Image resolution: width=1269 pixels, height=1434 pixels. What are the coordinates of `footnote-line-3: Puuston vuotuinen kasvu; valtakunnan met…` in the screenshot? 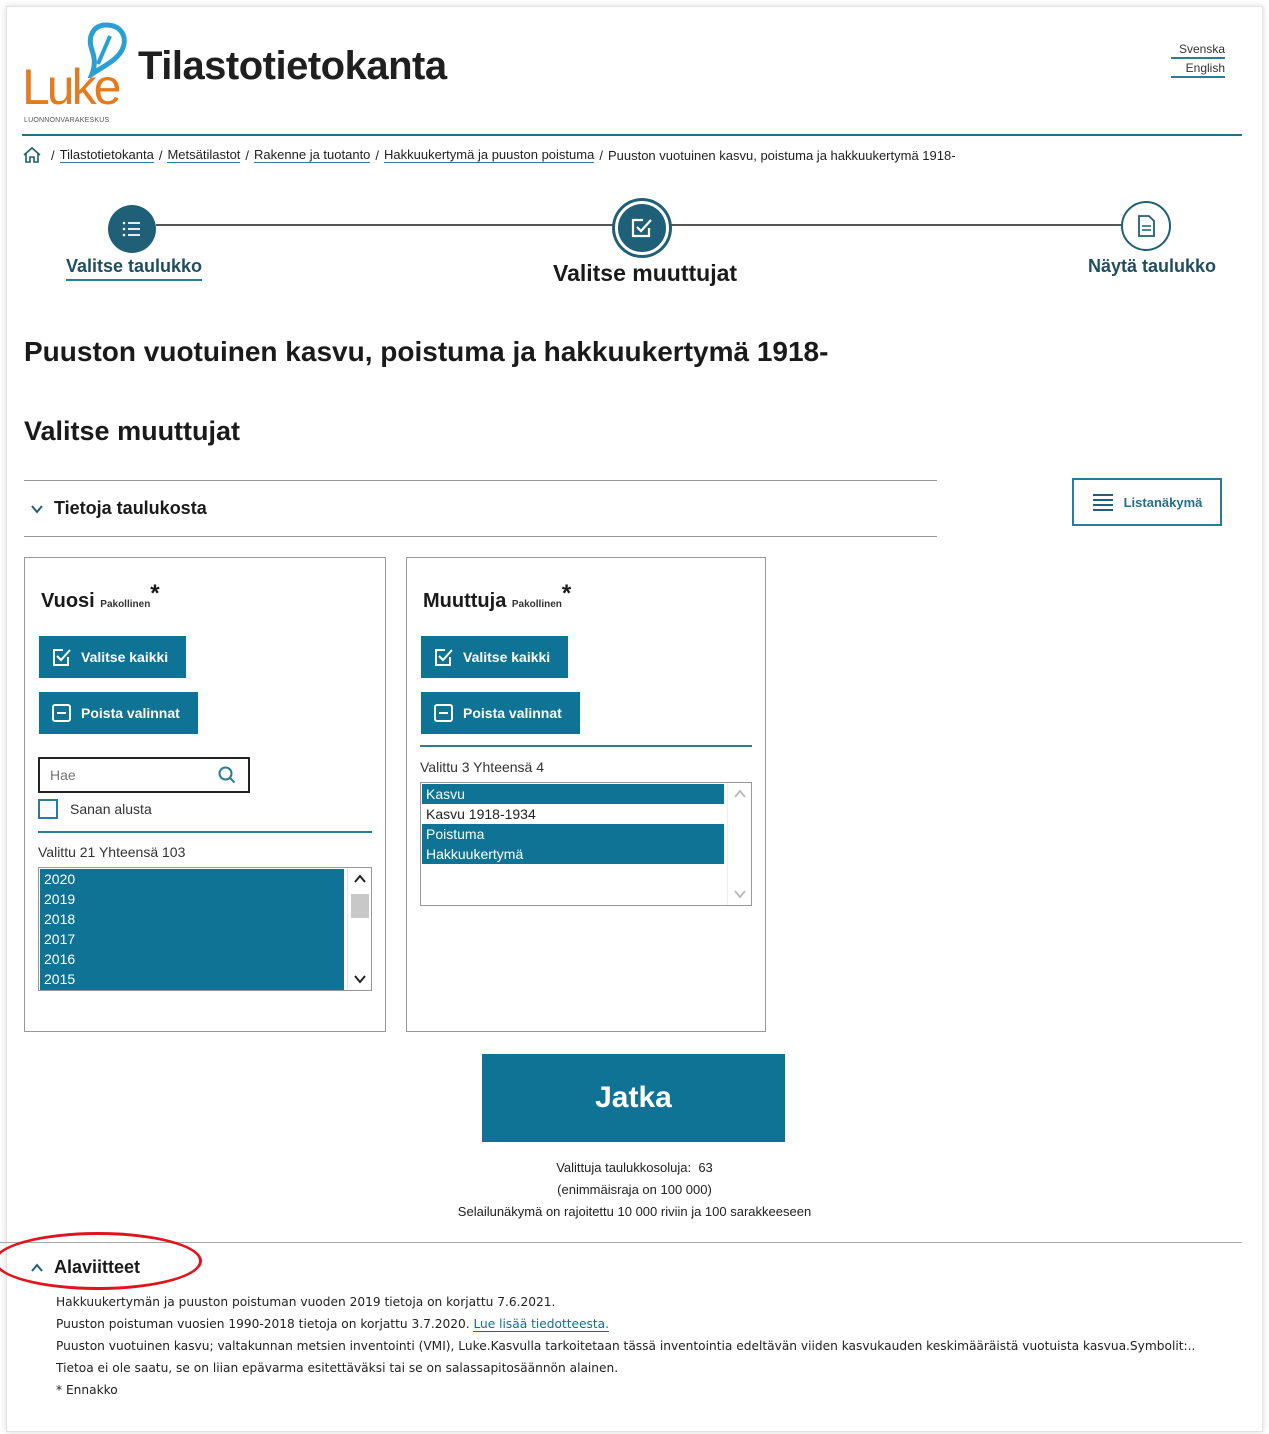 It's located at (626, 1357).